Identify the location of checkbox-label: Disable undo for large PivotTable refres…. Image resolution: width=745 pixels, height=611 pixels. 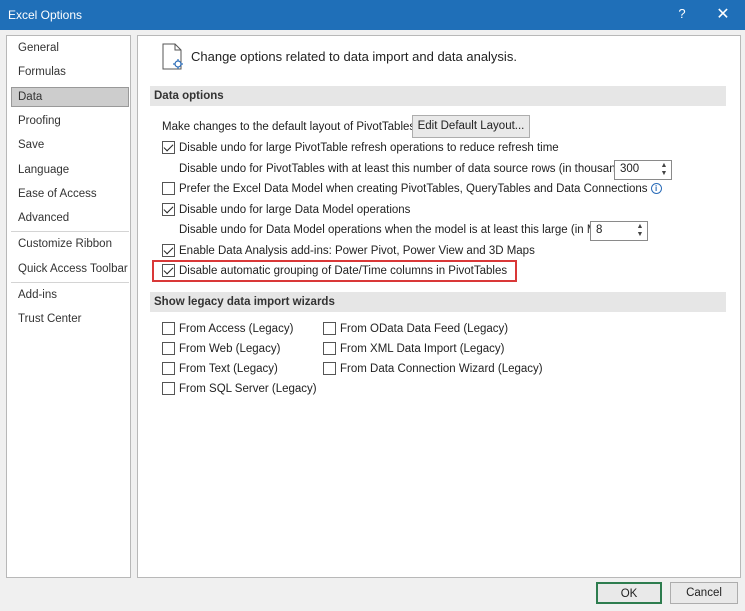
(369, 148).